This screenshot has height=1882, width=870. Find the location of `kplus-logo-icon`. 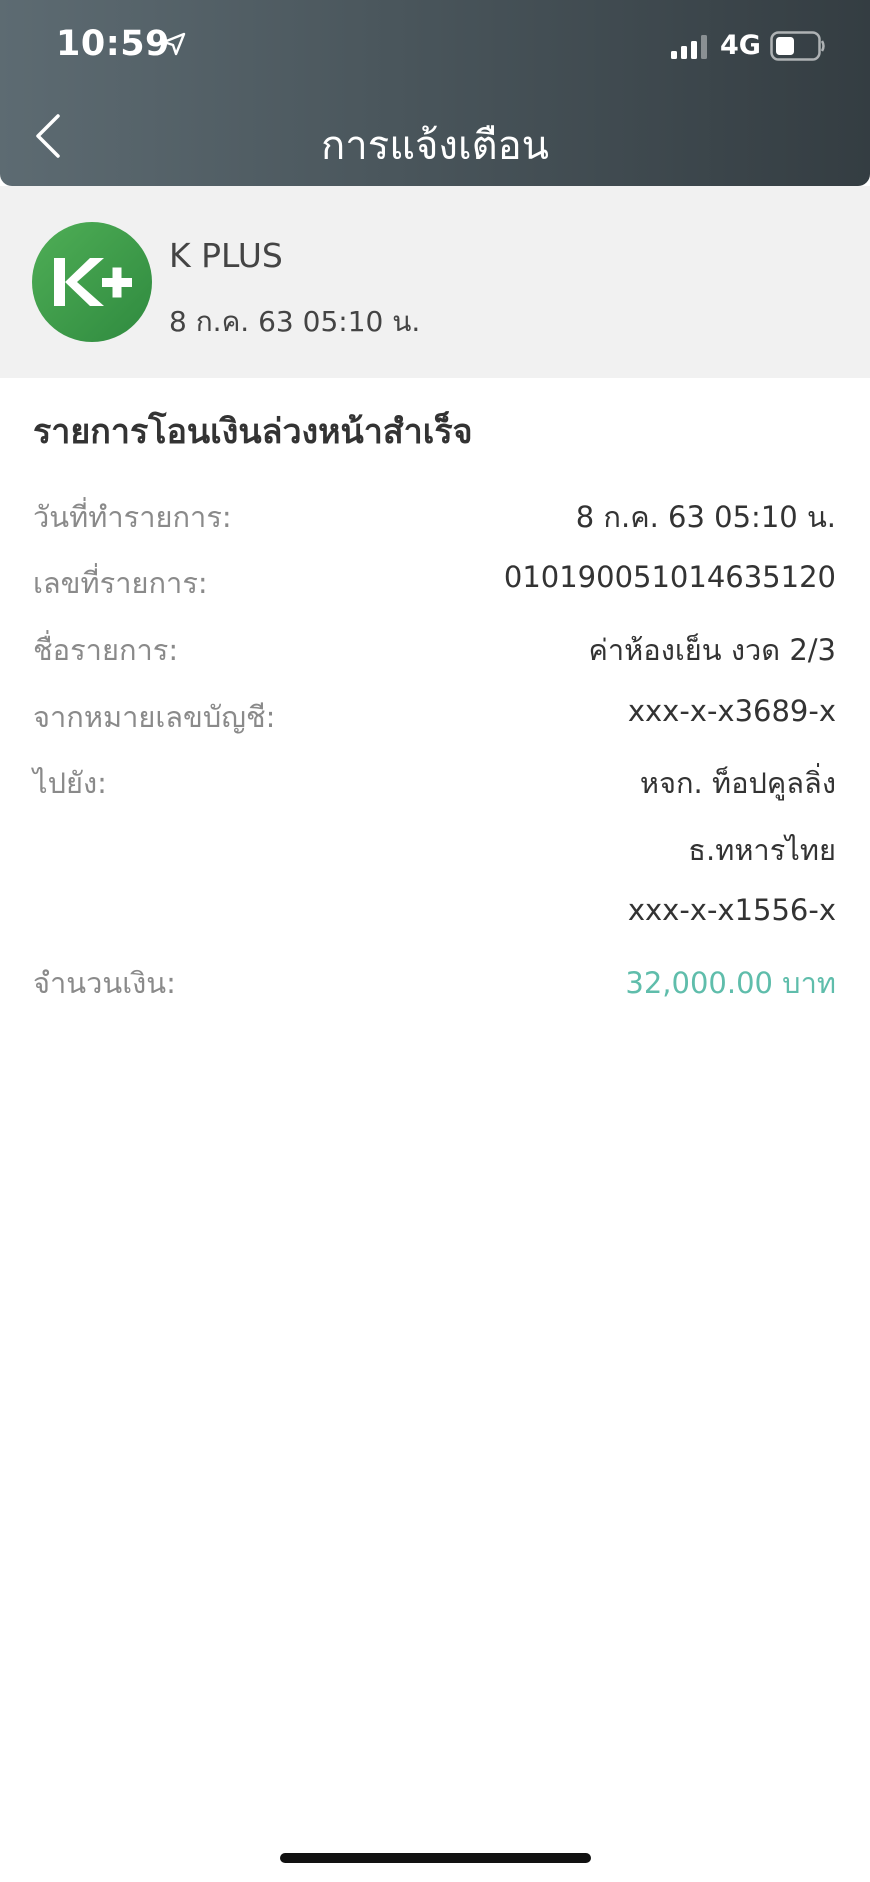

kplus-logo-icon is located at coordinates (92, 282).